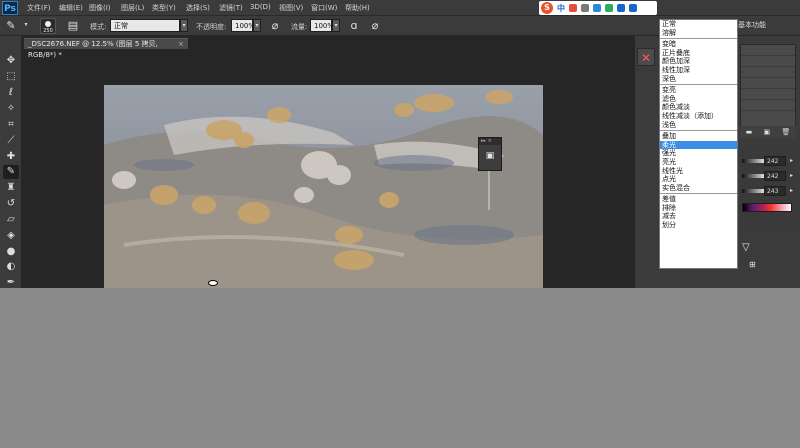 This screenshot has width=800, height=448. I want to click on toolbox: ✥ ⬚ ℓ ✧ ⌗ ⟋ ✚ ✎ ♜ ↺ ▱ ◈ ● ◐ ✒, so click(11, 162).